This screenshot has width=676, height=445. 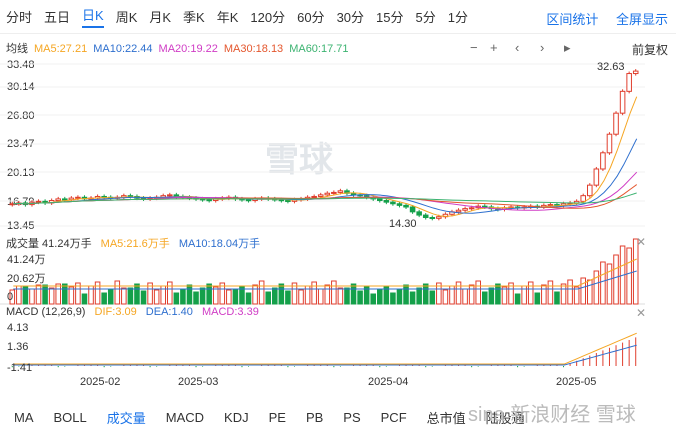 What do you see at coordinates (351, 417) in the screenshot?
I see `indicator-tab-7: PS` at bounding box center [351, 417].